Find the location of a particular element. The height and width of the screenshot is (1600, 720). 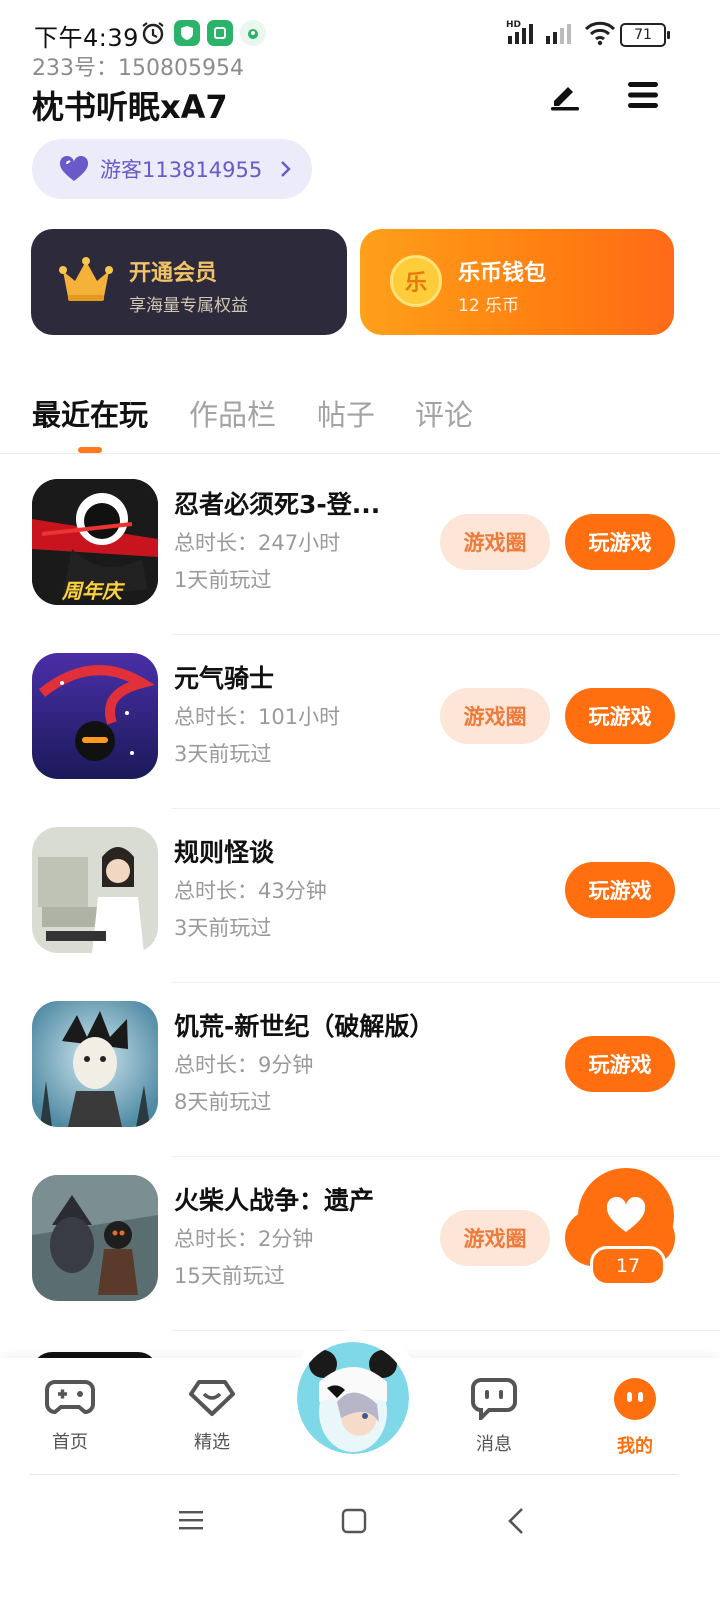

game-row: 周年庆 忍者必须死3-登... 总时长：247小时 1天前玩过 游戏圈 玩游戏 is located at coordinates (360, 548).